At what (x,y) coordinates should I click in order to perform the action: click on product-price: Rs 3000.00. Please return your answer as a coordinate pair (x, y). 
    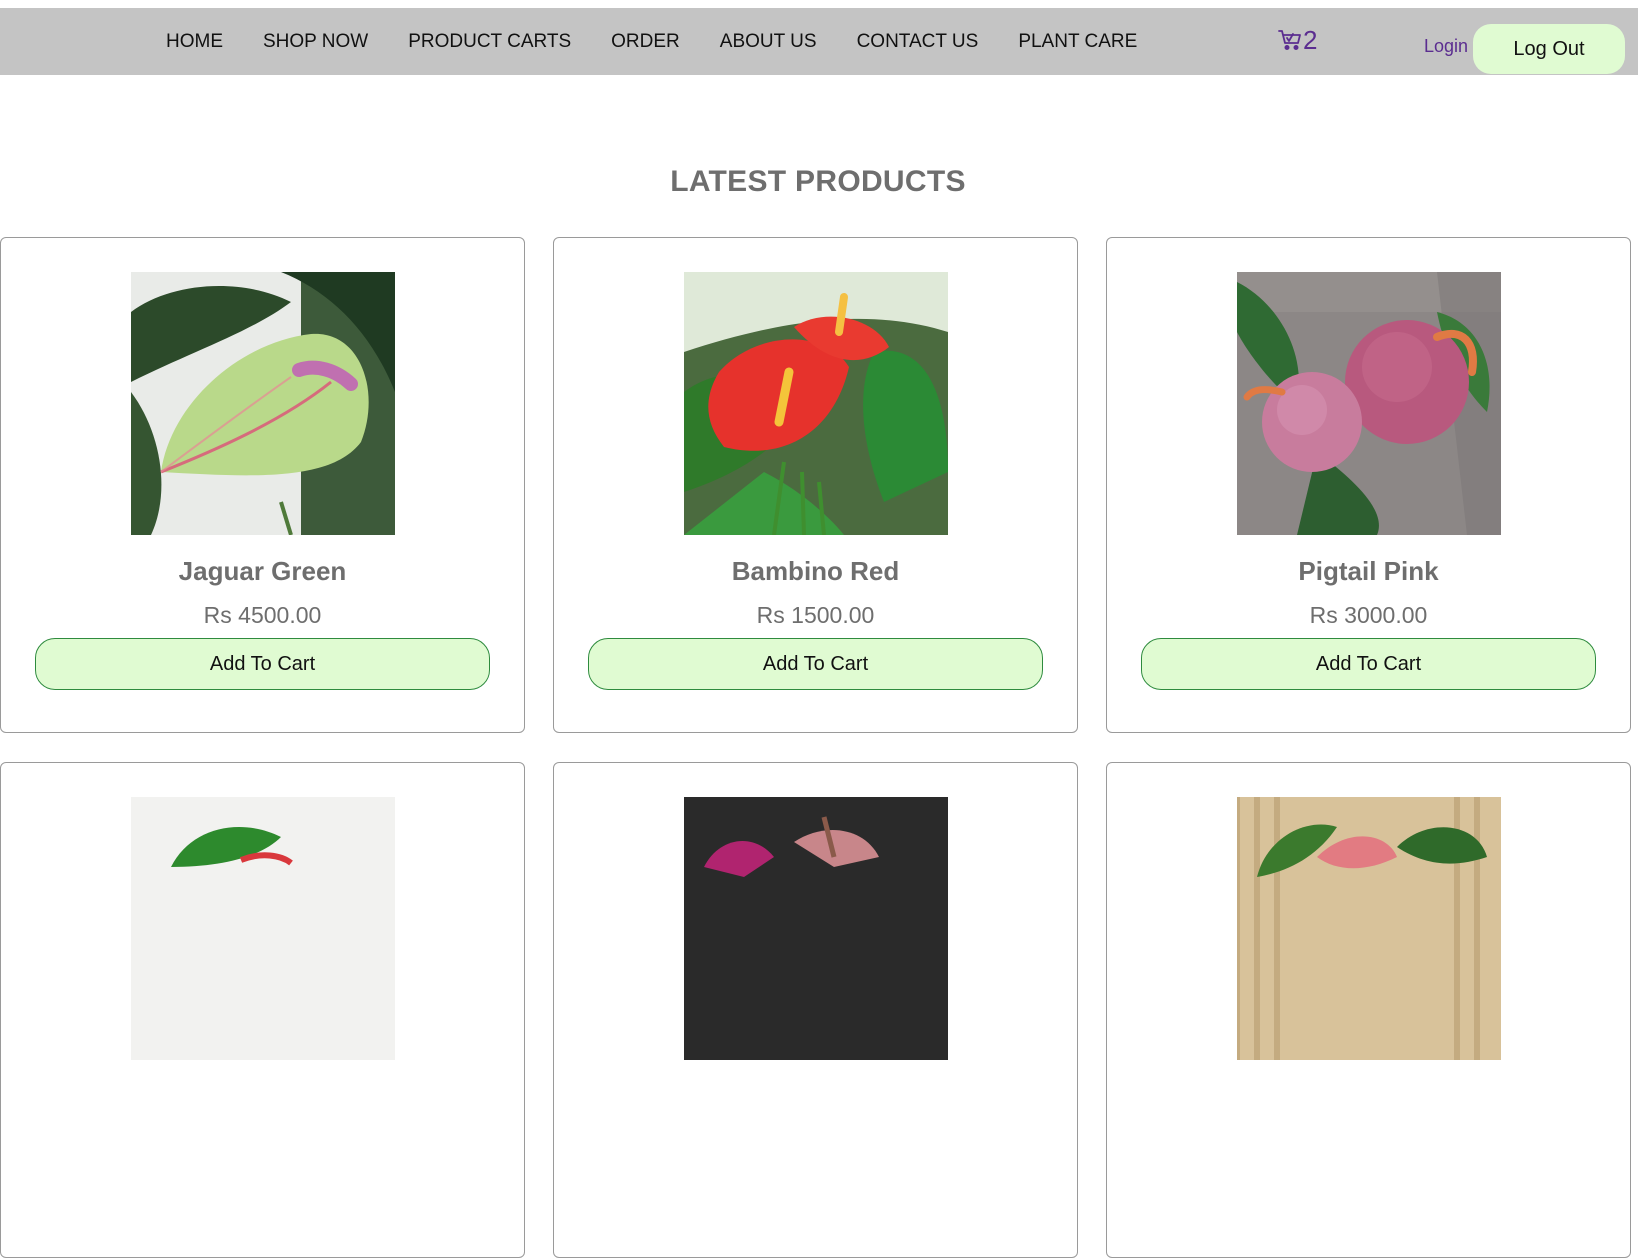
    Looking at the image, I should click on (1368, 615).